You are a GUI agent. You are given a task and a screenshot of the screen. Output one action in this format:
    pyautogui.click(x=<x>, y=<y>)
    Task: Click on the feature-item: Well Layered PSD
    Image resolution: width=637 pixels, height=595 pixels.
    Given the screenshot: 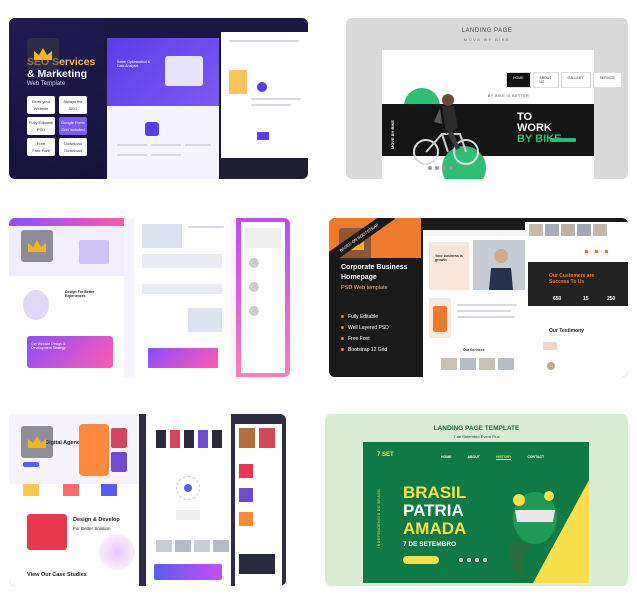 What is the action you would take?
    pyautogui.click(x=365, y=328)
    